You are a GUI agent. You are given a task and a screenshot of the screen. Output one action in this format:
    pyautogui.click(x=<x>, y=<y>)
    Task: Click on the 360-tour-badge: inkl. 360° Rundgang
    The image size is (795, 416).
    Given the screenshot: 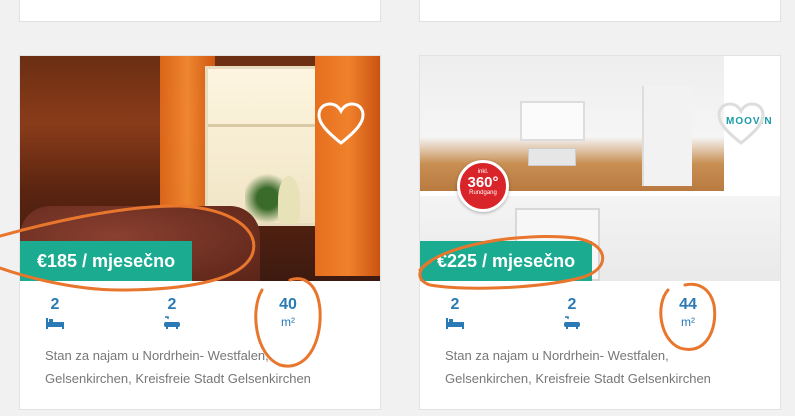 What is the action you would take?
    pyautogui.click(x=483, y=186)
    